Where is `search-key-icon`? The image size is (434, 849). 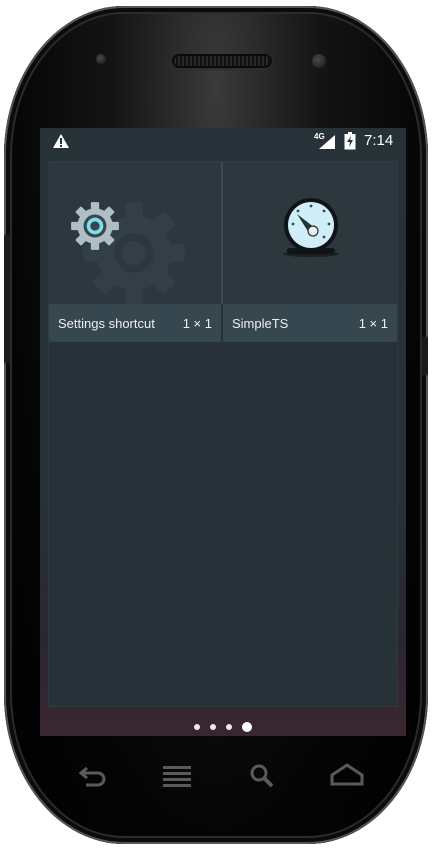
search-key-icon is located at coordinates (262, 776).